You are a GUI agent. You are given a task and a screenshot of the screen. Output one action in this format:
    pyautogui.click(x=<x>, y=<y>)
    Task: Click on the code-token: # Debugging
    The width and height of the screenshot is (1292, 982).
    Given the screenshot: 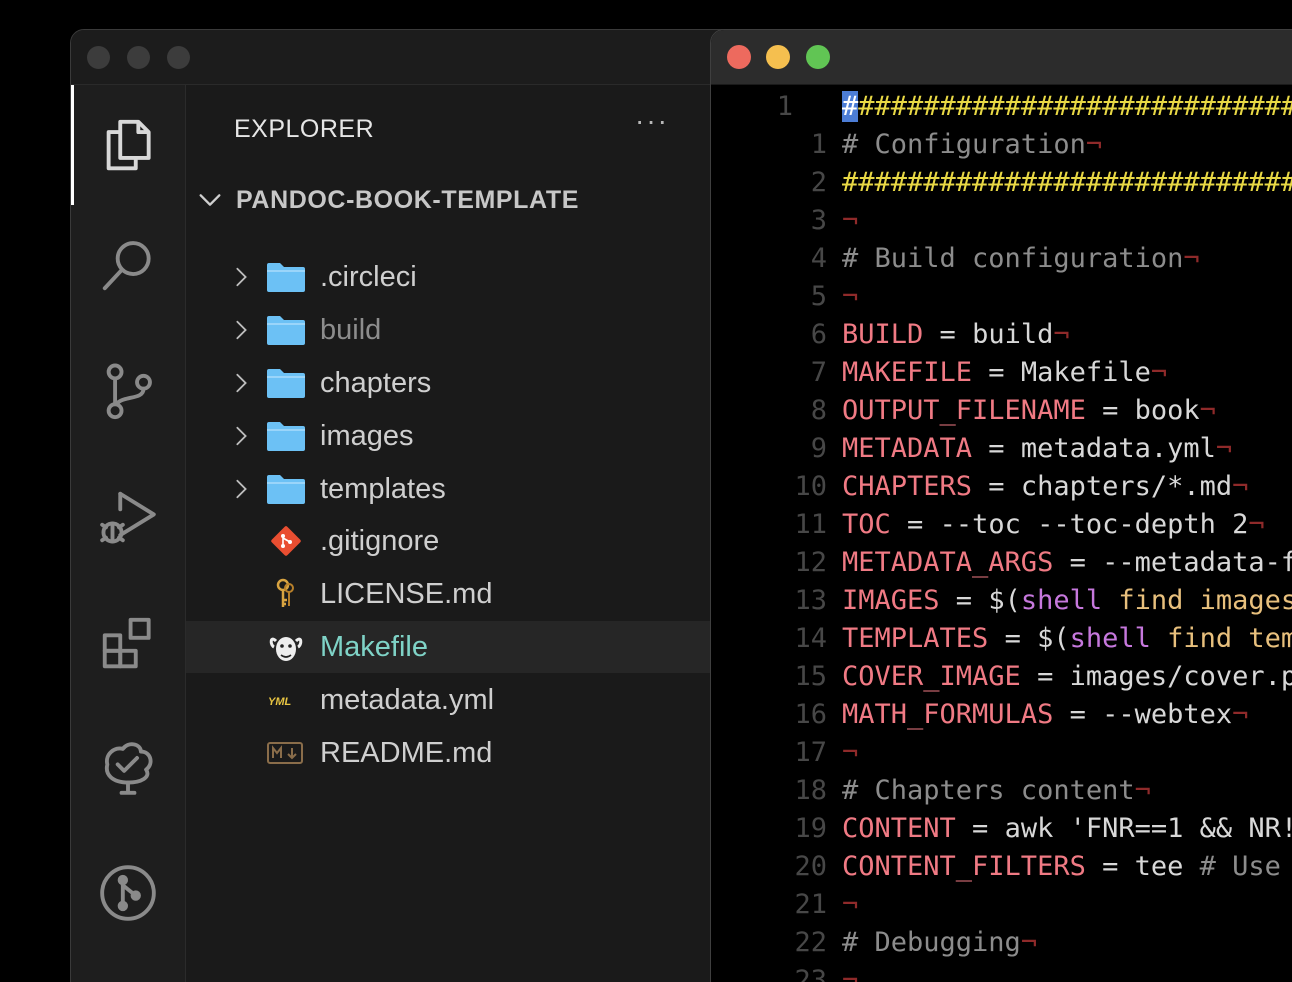 What is the action you would take?
    pyautogui.click(x=931, y=942)
    